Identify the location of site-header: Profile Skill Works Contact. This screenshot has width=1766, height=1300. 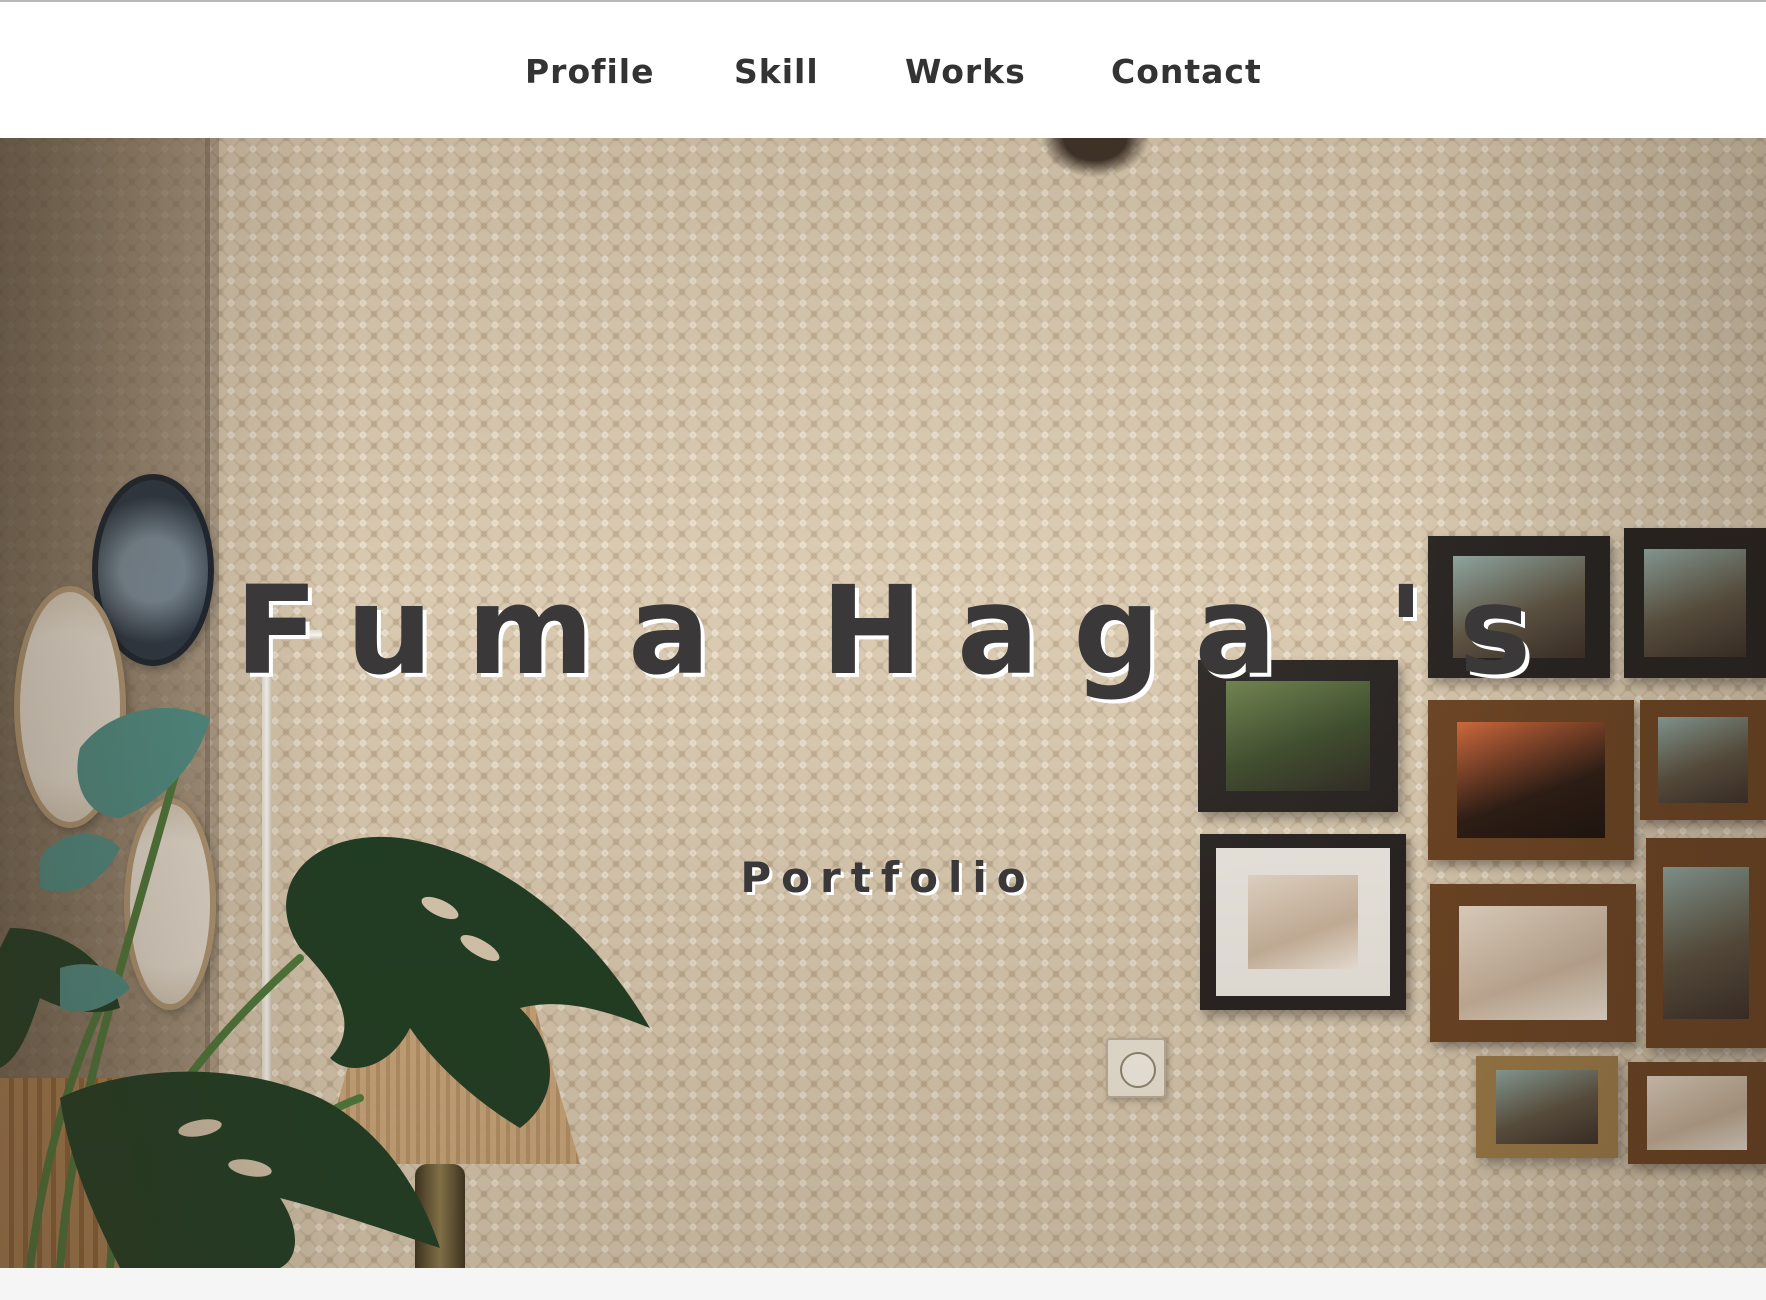
(883, 69).